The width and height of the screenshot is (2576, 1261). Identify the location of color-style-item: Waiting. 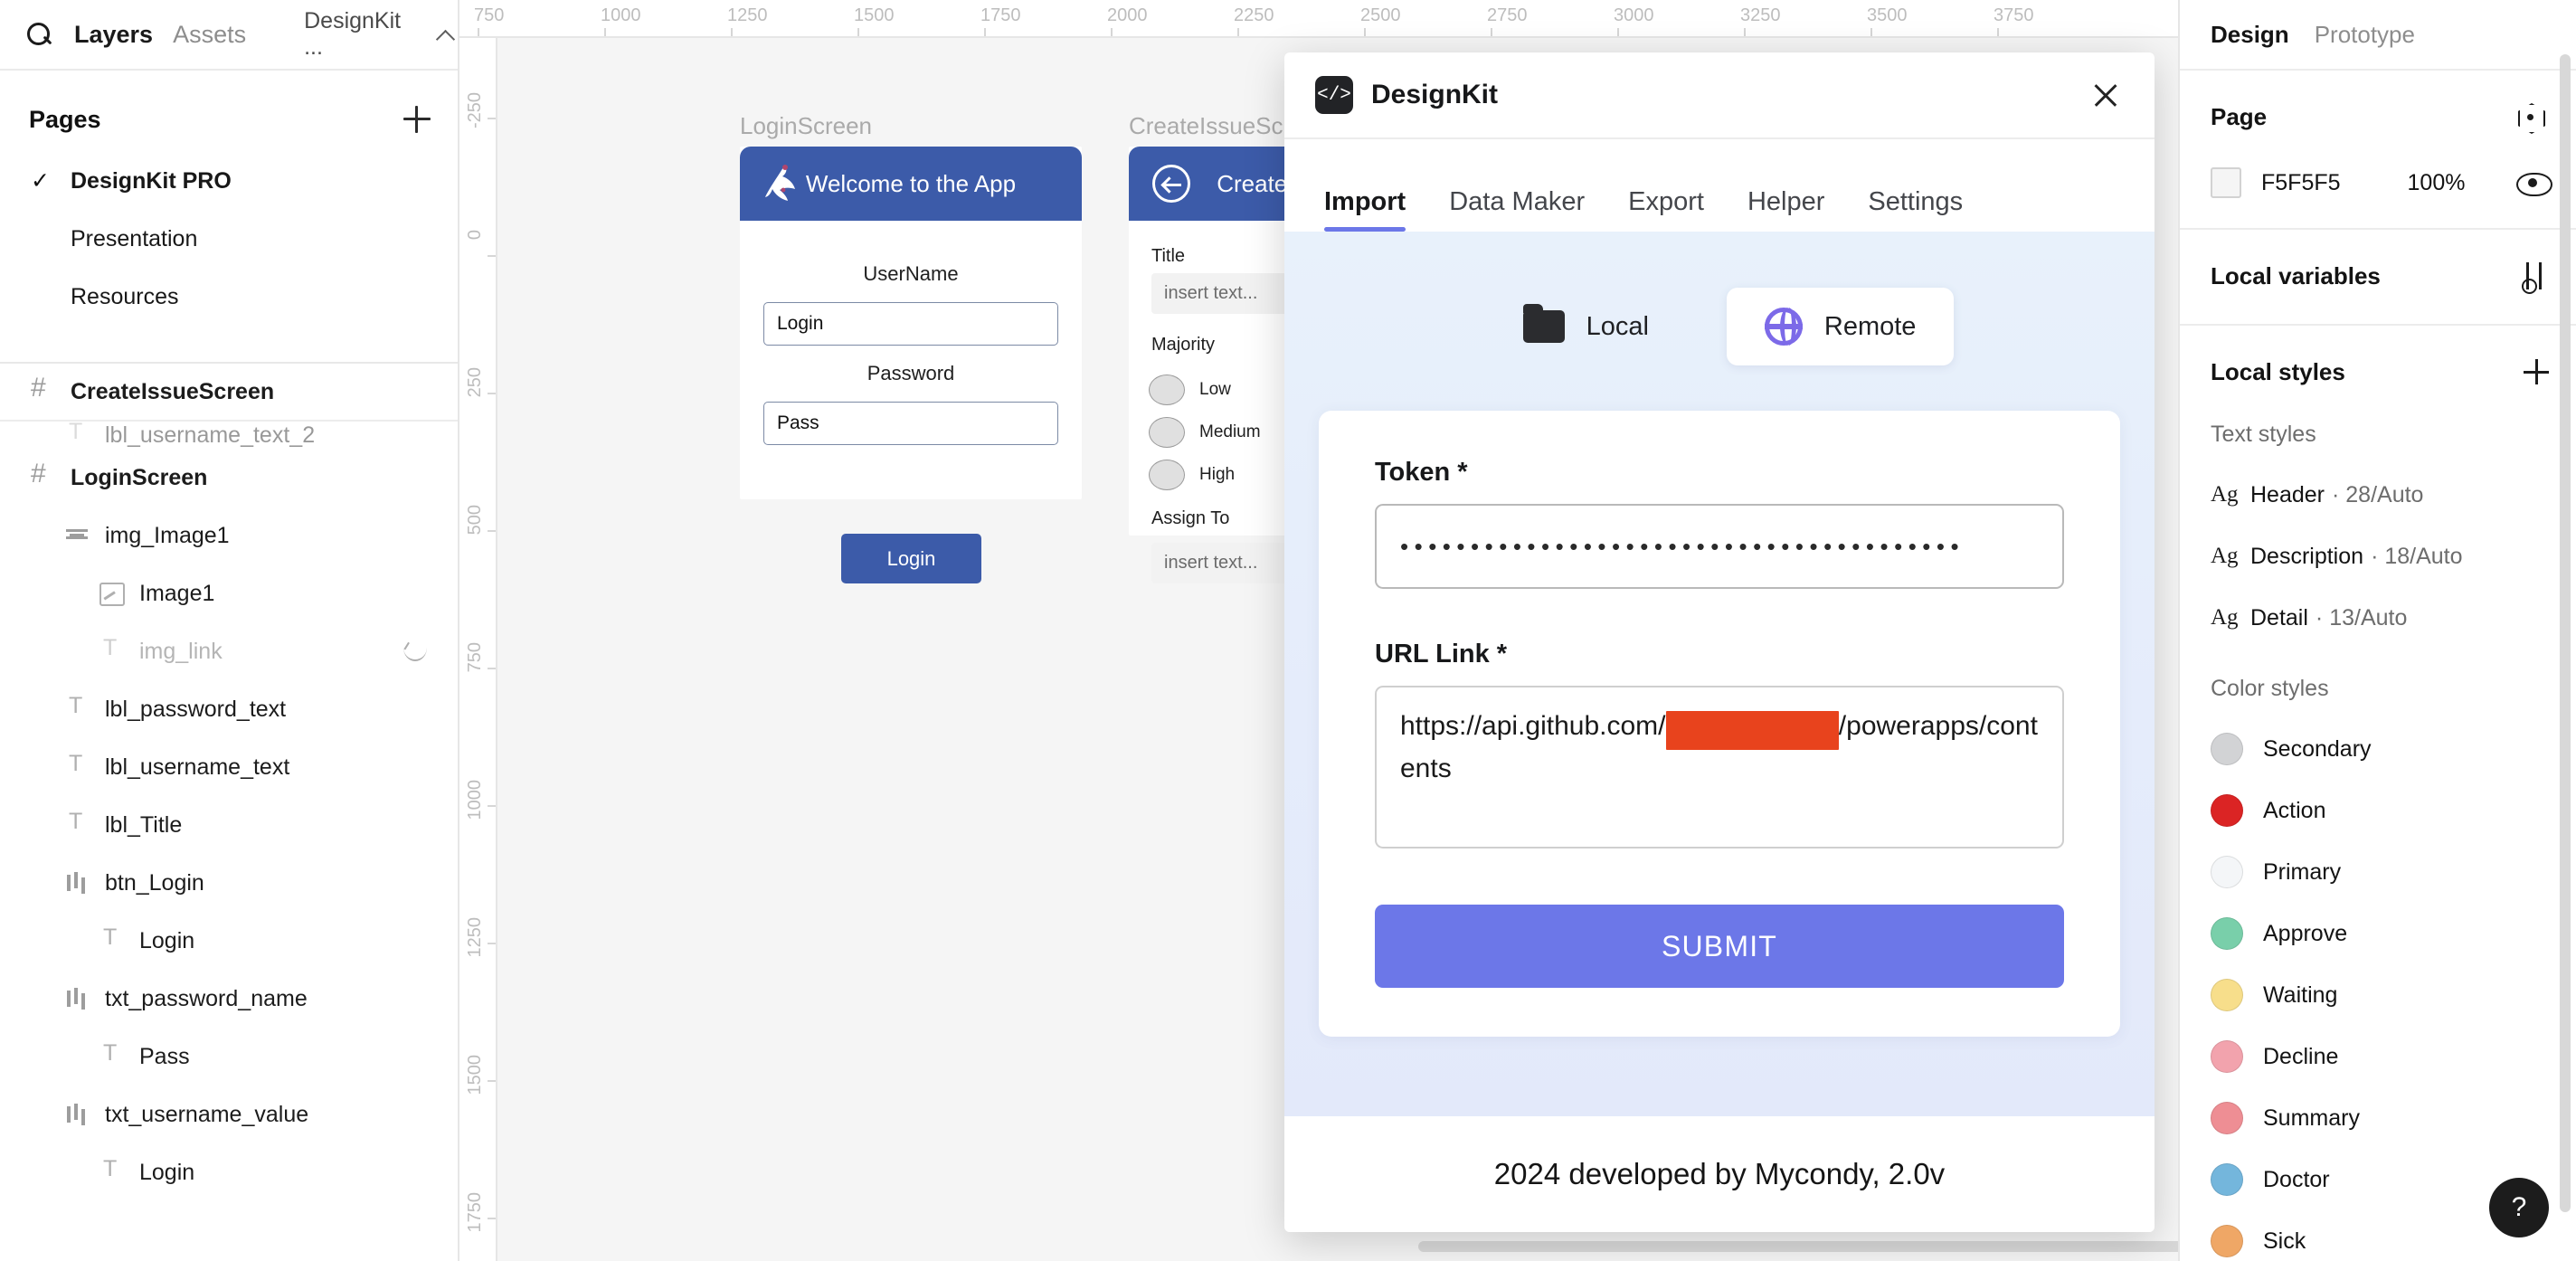
(2378, 995).